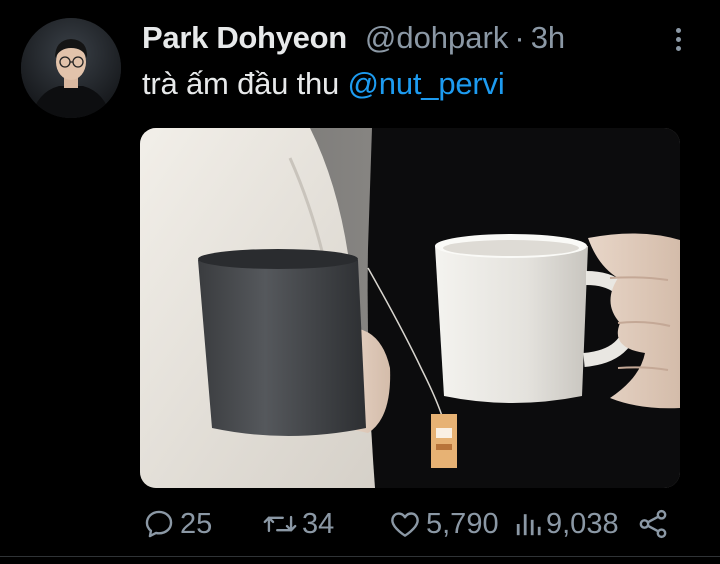  Describe the element at coordinates (196, 523) in the screenshot. I see `reply-count: 25` at that location.